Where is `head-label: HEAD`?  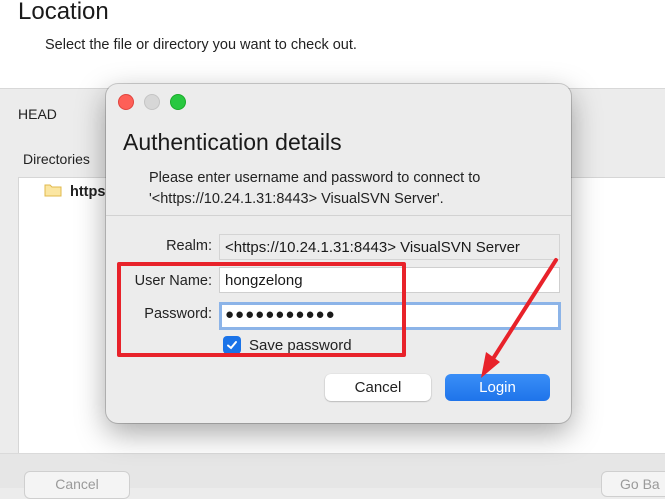
head-label: HEAD is located at coordinates (37, 114).